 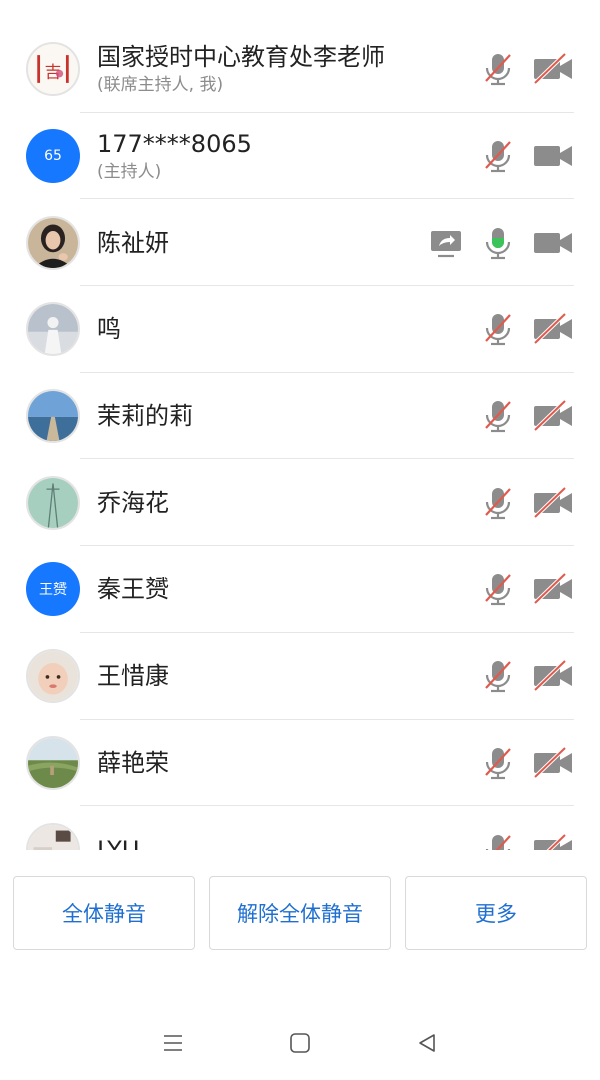 I want to click on participant-names: 茉莉的莉, so click(x=145, y=416).